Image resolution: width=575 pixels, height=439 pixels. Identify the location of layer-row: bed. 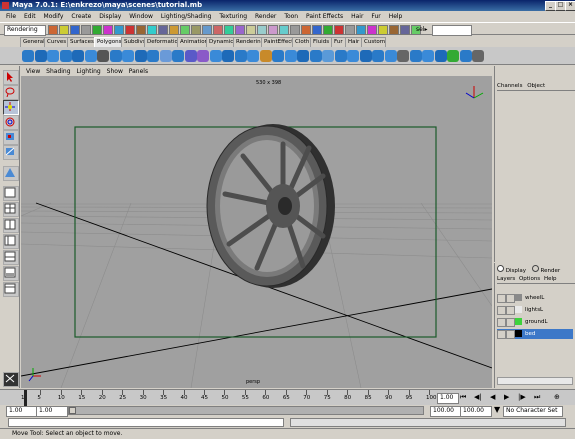
(535, 334).